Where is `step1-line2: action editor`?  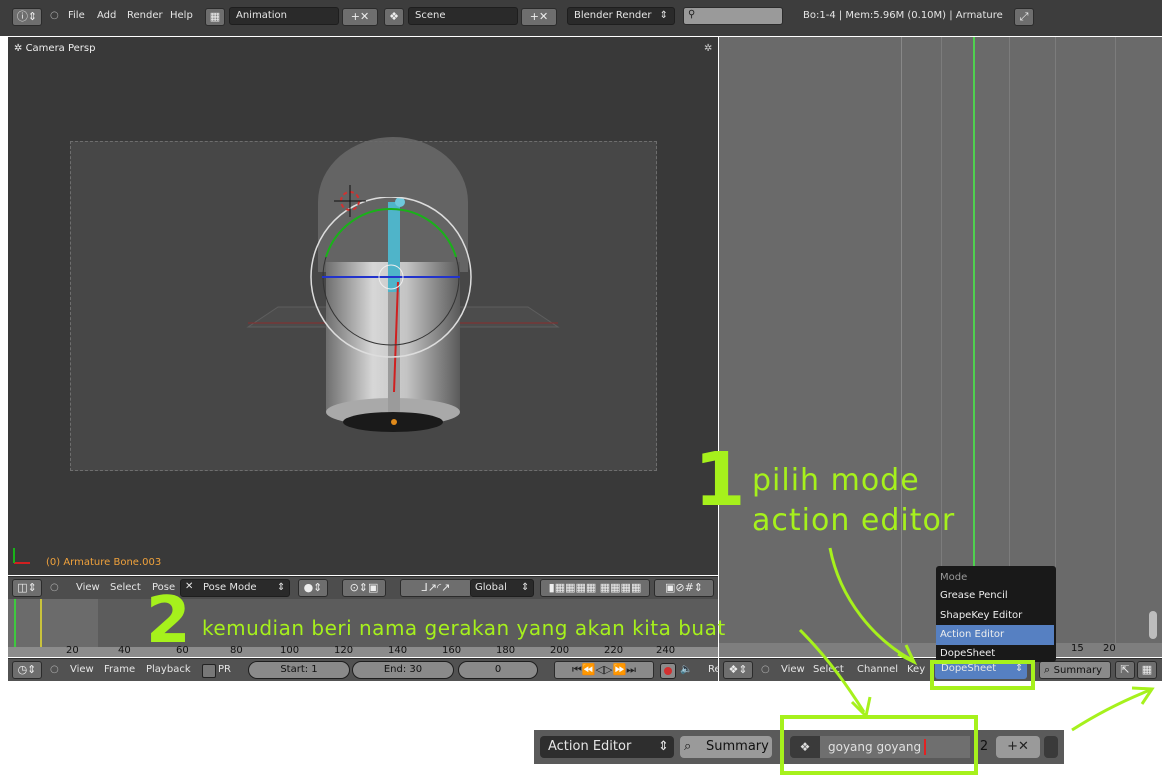
step1-line2: action editor is located at coordinates (854, 520).